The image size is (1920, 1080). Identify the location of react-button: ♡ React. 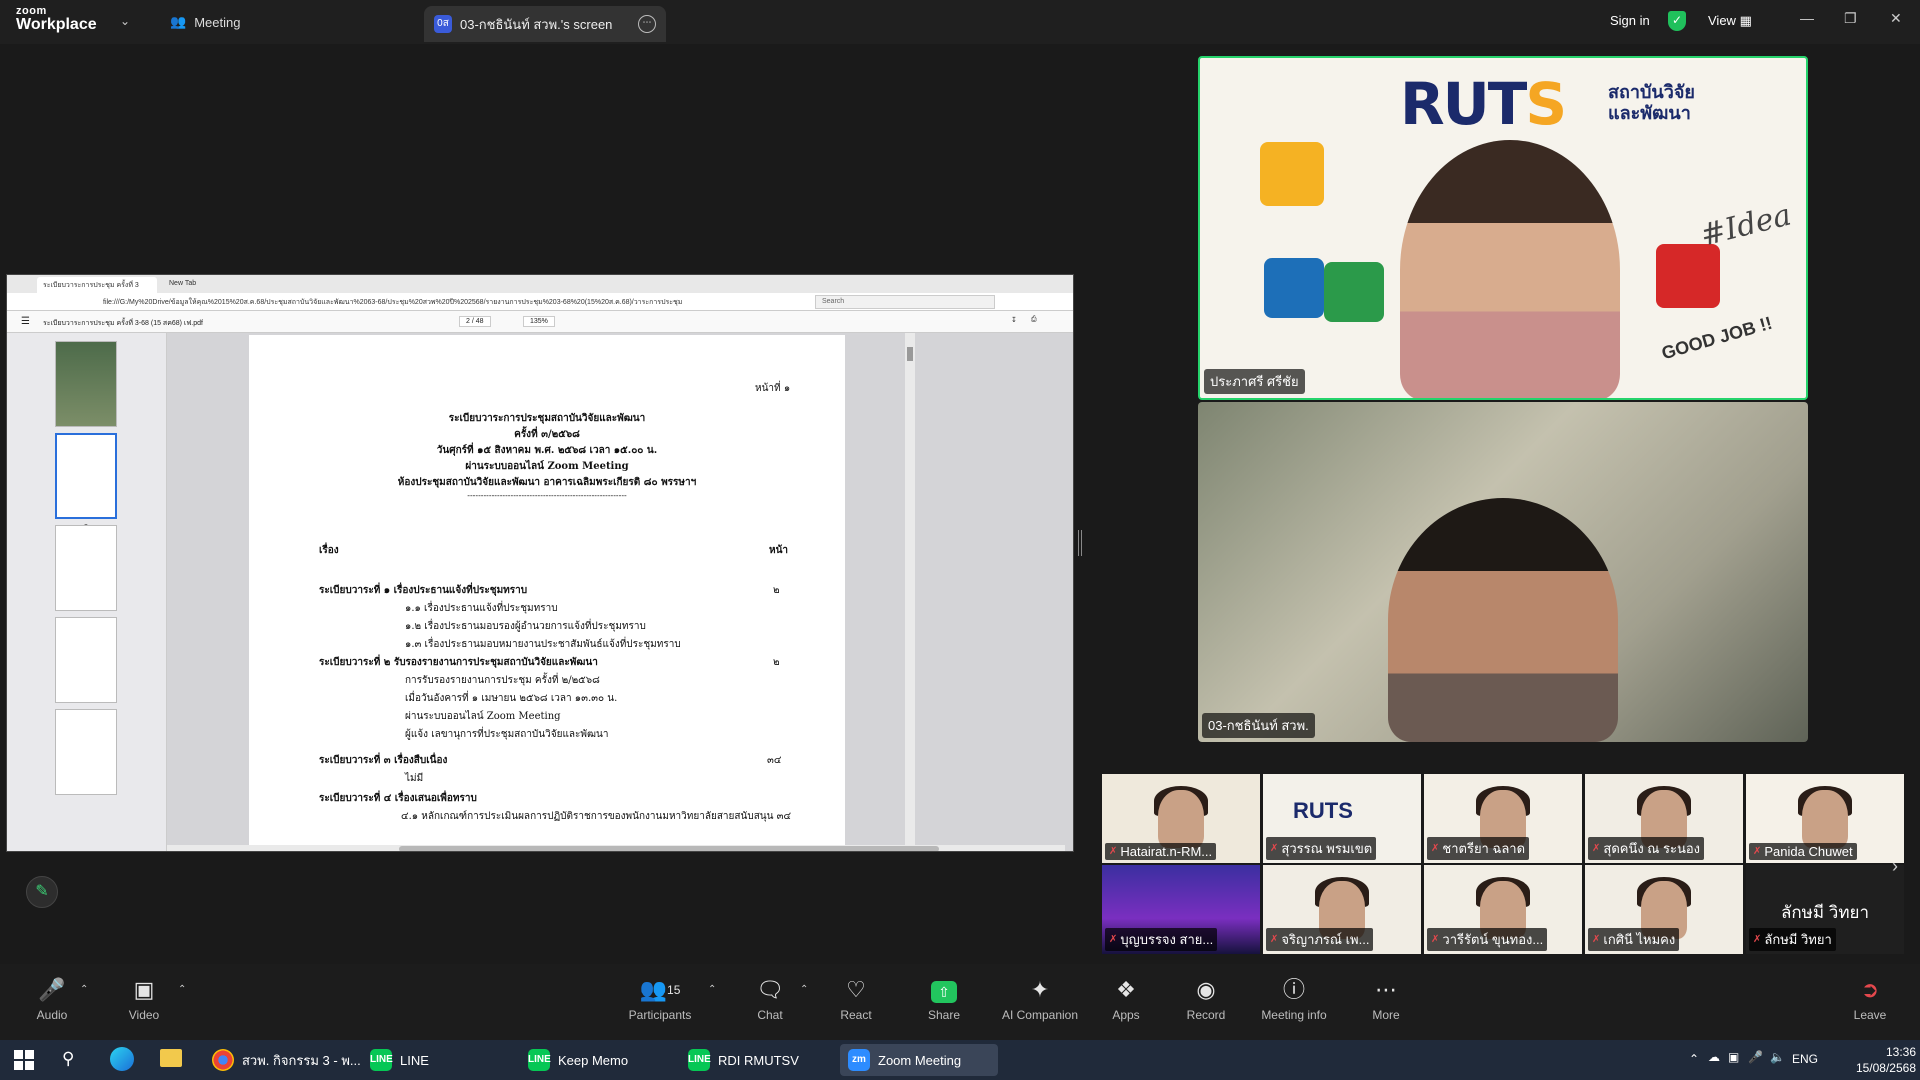
(856, 999).